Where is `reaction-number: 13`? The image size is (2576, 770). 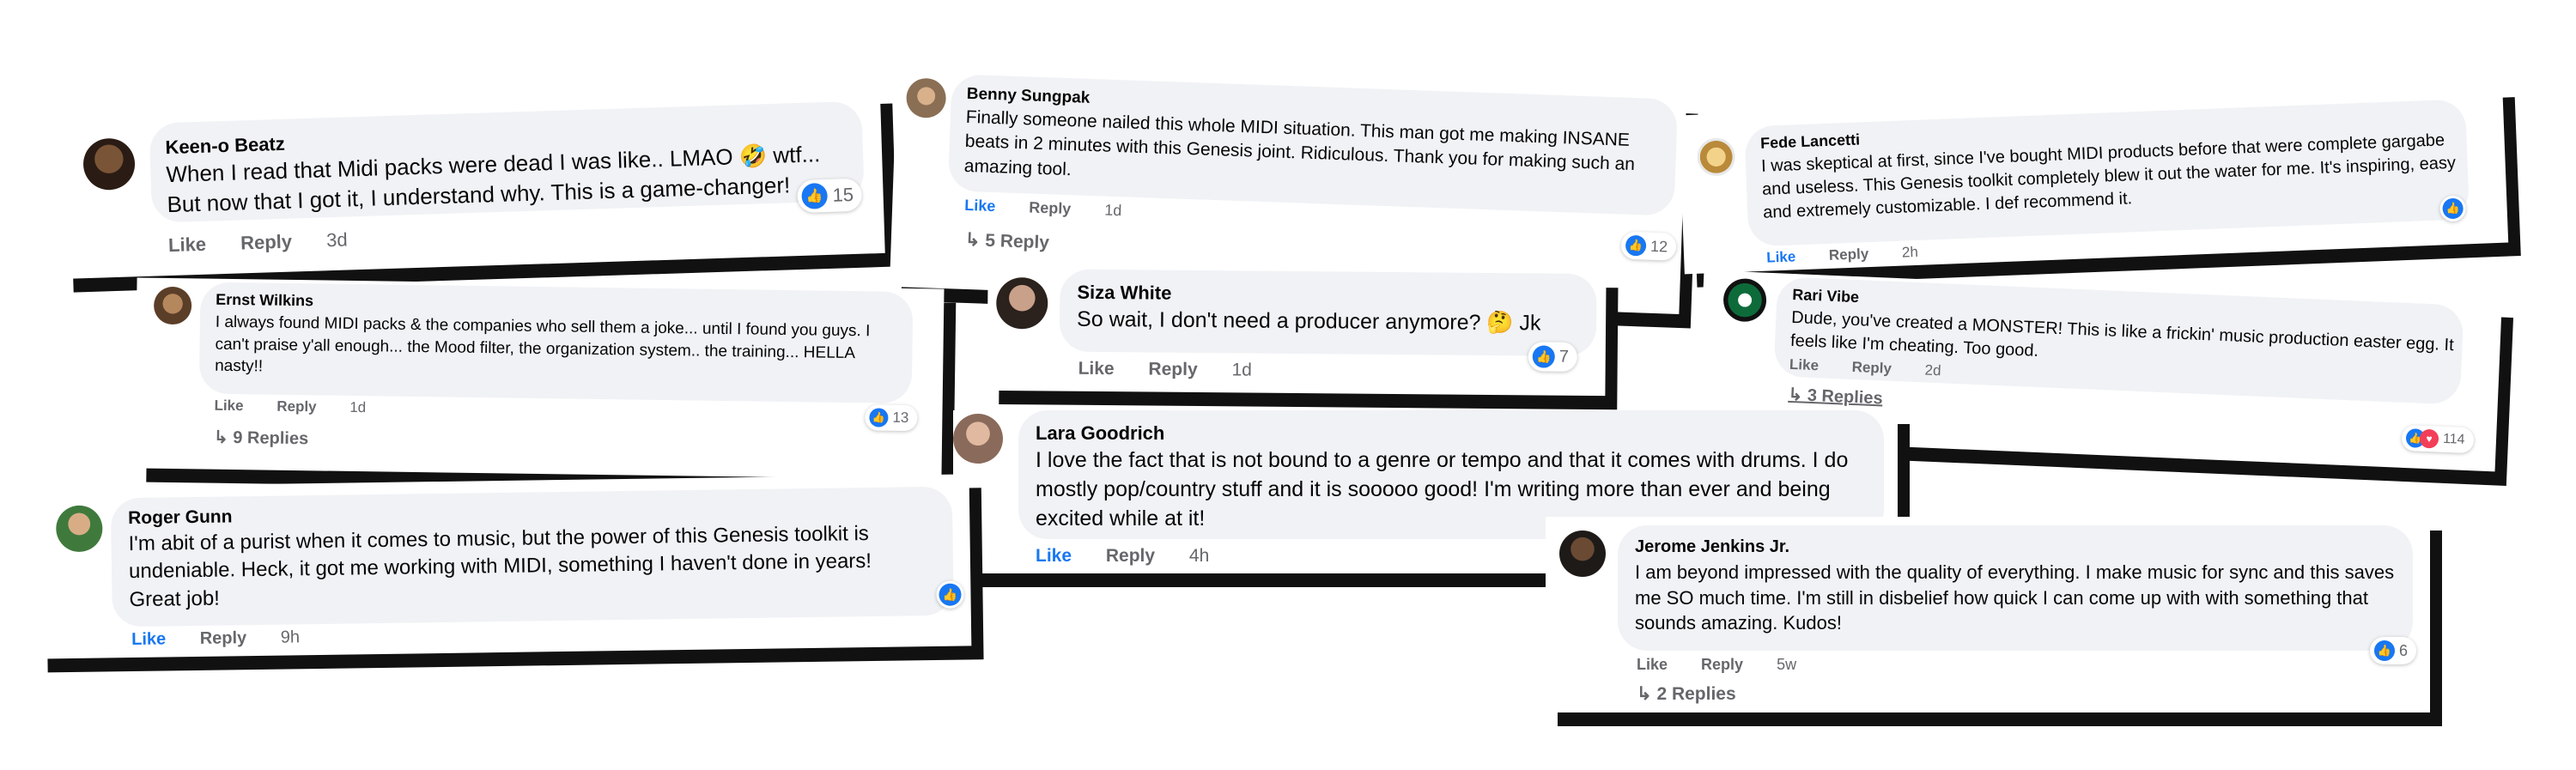 reaction-number: 13 is located at coordinates (900, 418).